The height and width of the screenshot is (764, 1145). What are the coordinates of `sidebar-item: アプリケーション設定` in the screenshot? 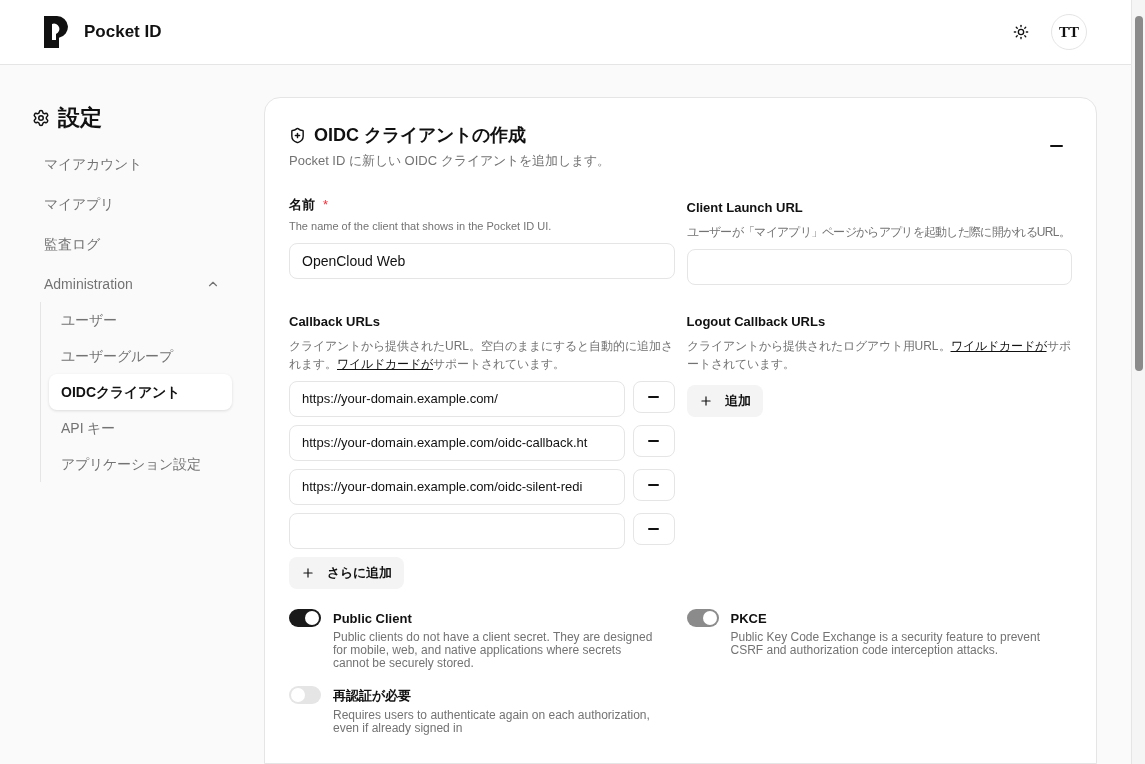 It's located at (140, 464).